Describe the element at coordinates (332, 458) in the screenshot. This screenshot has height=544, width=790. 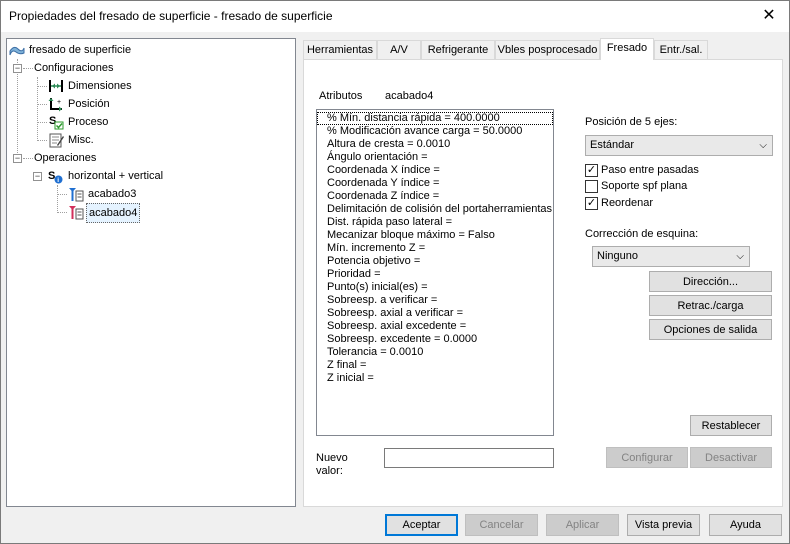
I see `new-value-label-line1: Nuevo` at that location.